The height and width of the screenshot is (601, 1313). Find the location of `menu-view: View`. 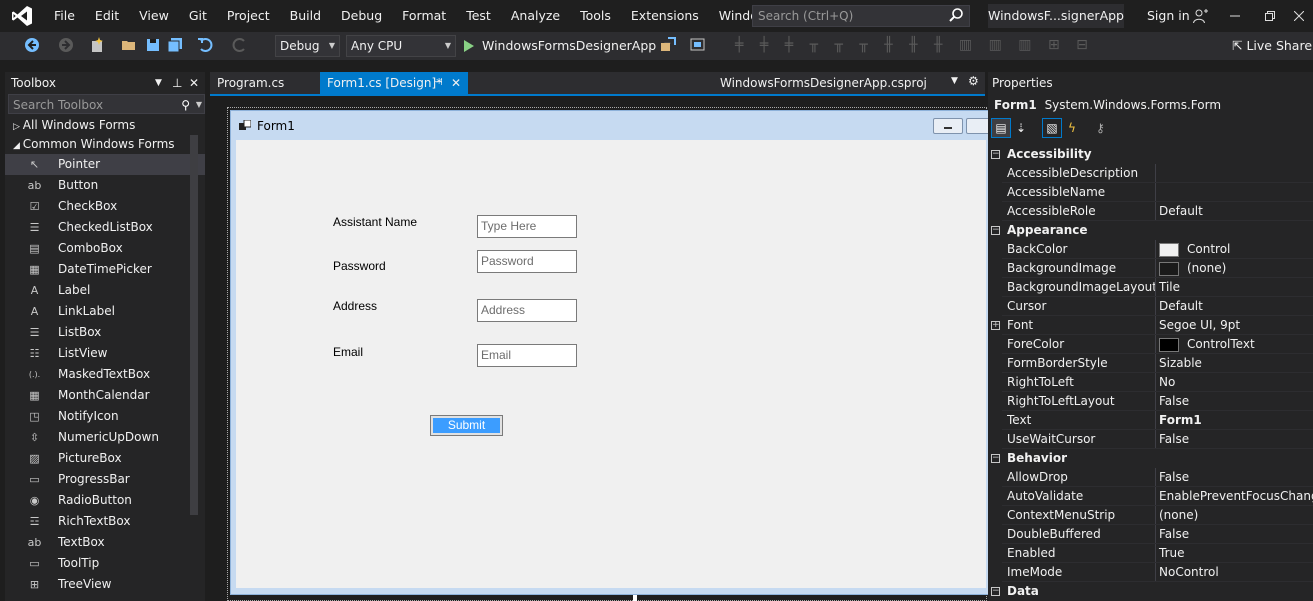

menu-view: View is located at coordinates (154, 16).